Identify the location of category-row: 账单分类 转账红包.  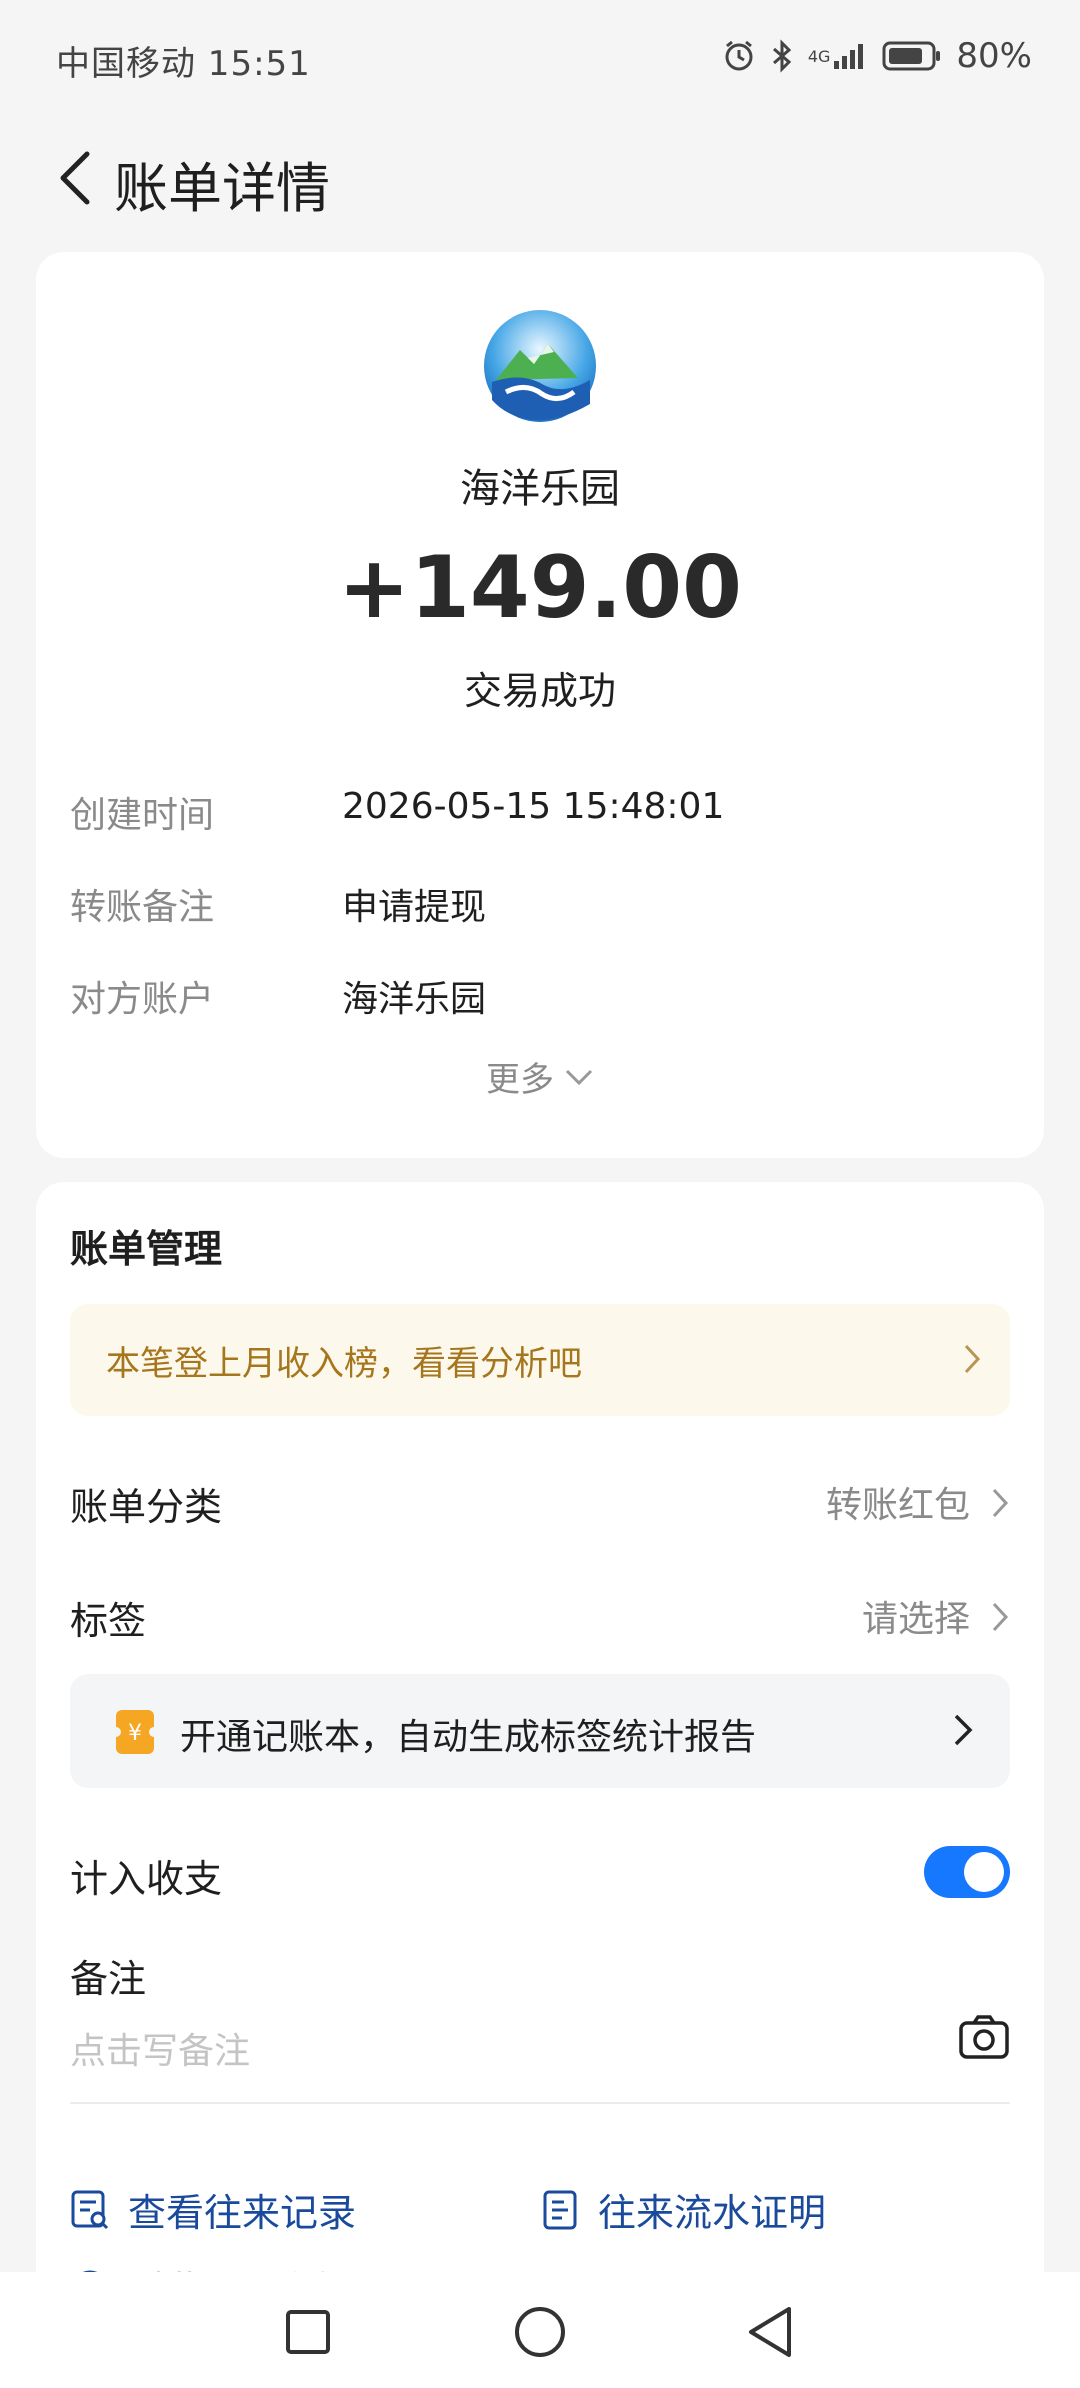
(540, 1511).